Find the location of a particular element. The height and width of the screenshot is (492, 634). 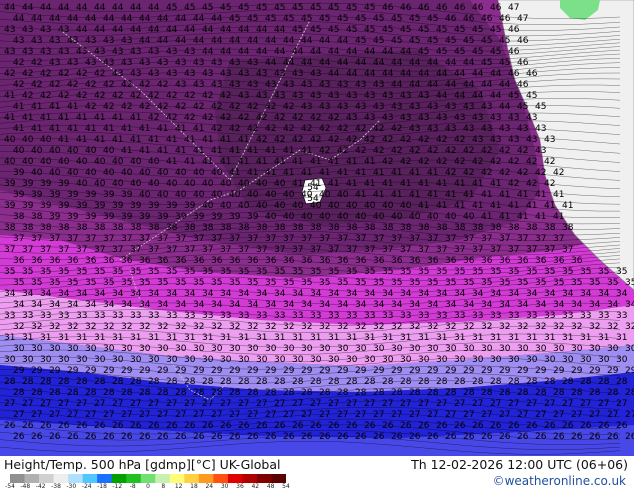

contour-value-label: 36 is located at coordinates (577, 261).